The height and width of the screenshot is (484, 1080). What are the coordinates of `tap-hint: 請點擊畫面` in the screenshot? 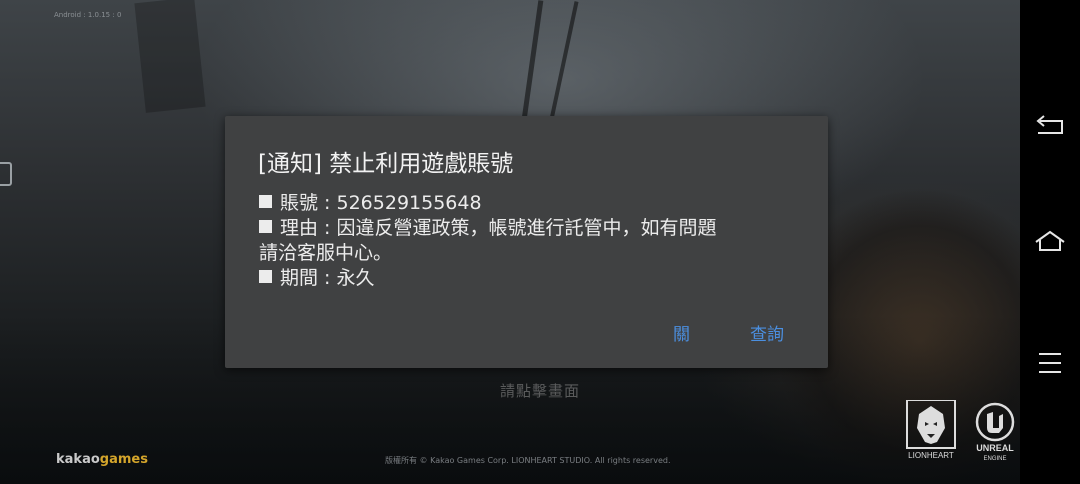 It's located at (540, 391).